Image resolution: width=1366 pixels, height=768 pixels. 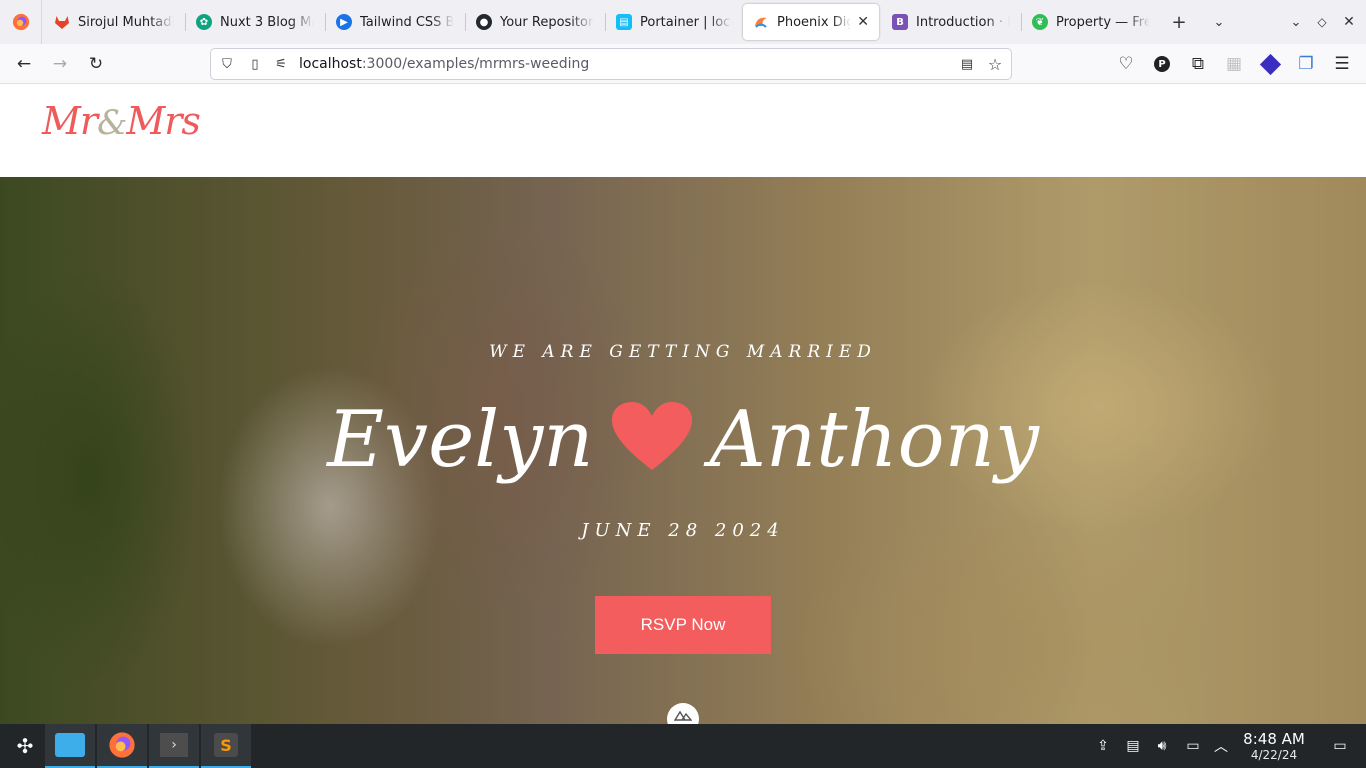 I want to click on chevron-down-icon: ⌄, so click(x=1219, y=22).